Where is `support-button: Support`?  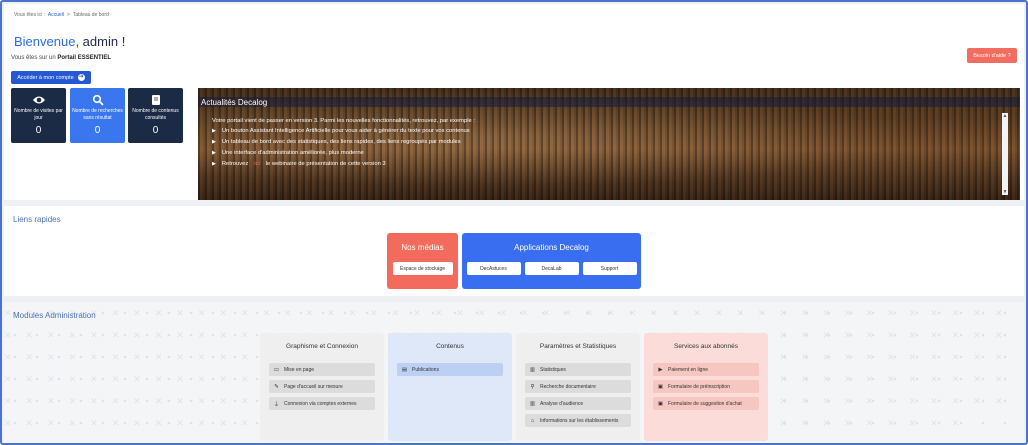 support-button: Support is located at coordinates (609, 268).